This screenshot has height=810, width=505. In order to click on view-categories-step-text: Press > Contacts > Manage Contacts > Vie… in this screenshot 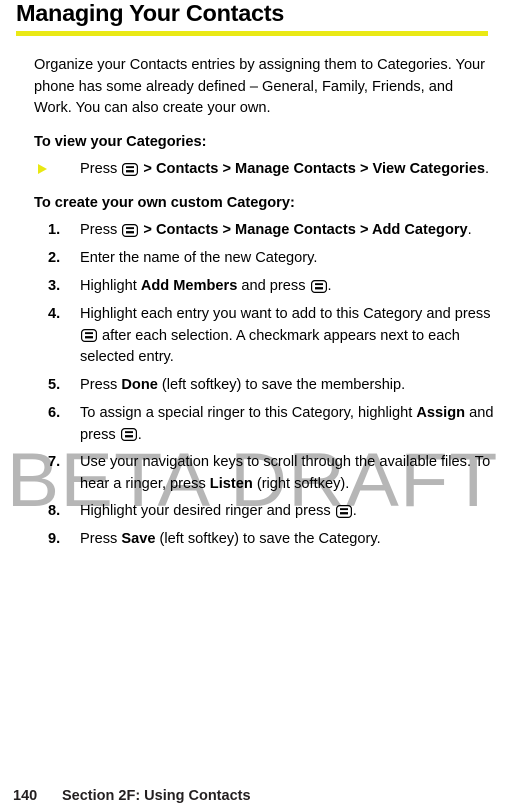, I will do `click(288, 169)`.